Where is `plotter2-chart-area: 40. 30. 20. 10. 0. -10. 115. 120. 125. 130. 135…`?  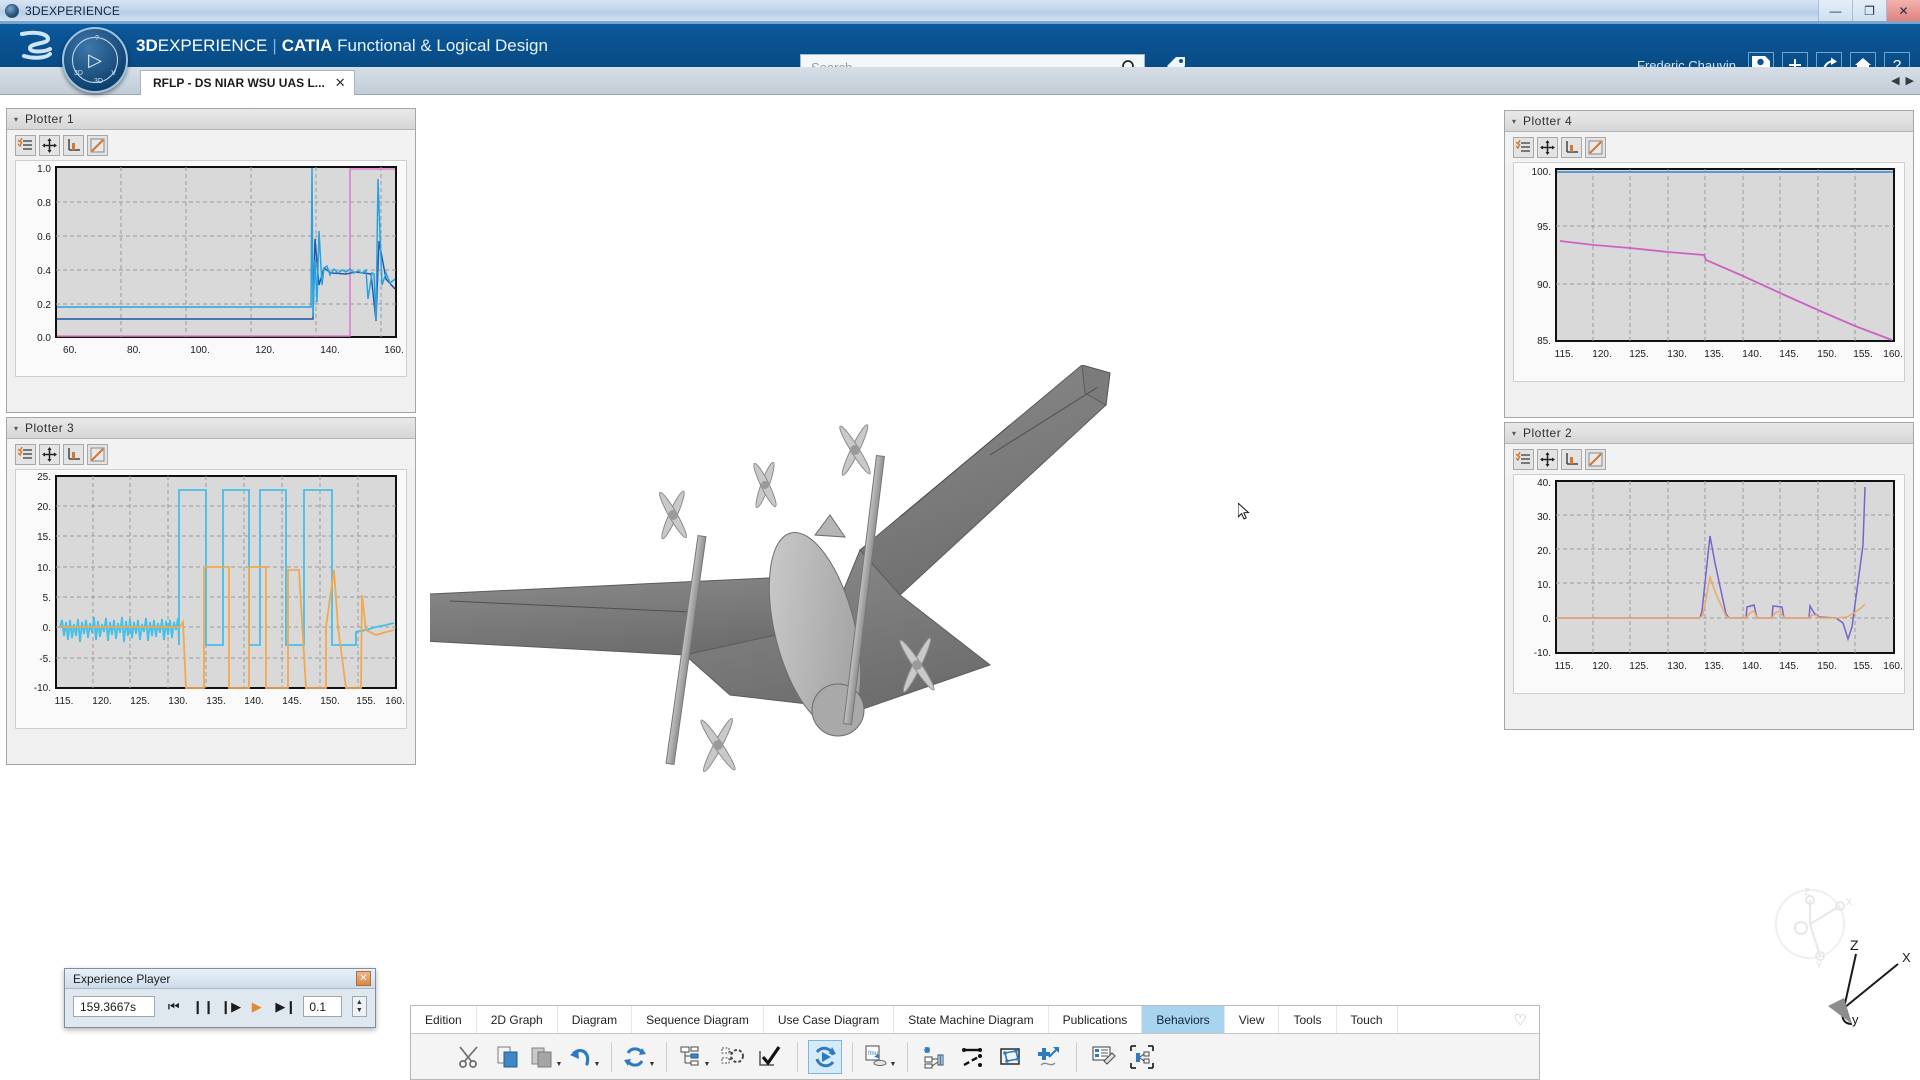 plotter2-chart-area: 40. 30. 20. 10. 0. -10. 115. 120. 125. 130. 135… is located at coordinates (1709, 584).